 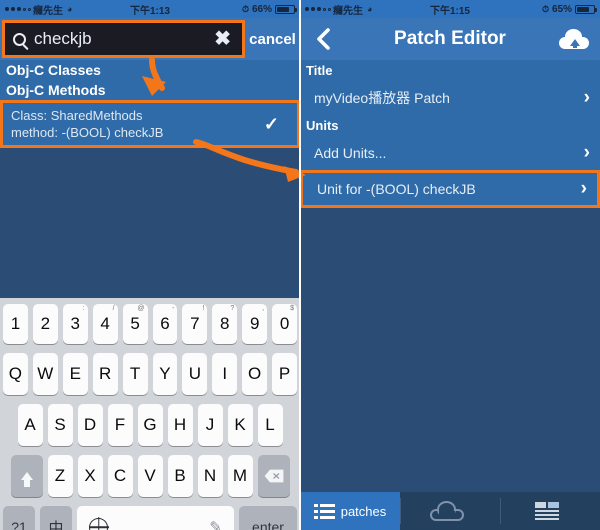 What do you see at coordinates (105, 374) in the screenshot?
I see `key-R: R` at bounding box center [105, 374].